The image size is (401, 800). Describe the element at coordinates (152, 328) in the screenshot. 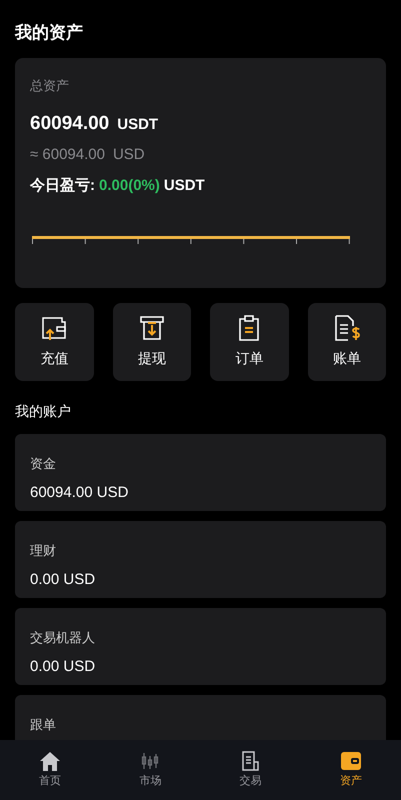

I see `slot-down-arrow-icon` at that location.